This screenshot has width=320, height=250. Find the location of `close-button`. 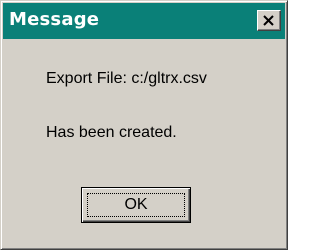

close-button is located at coordinates (269, 20).